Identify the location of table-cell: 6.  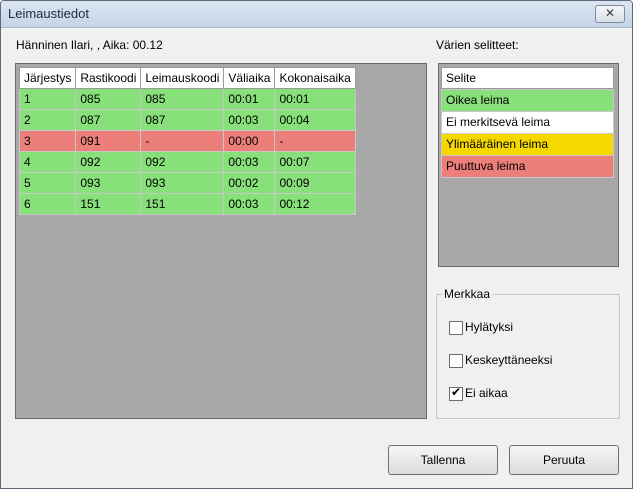
(47, 204).